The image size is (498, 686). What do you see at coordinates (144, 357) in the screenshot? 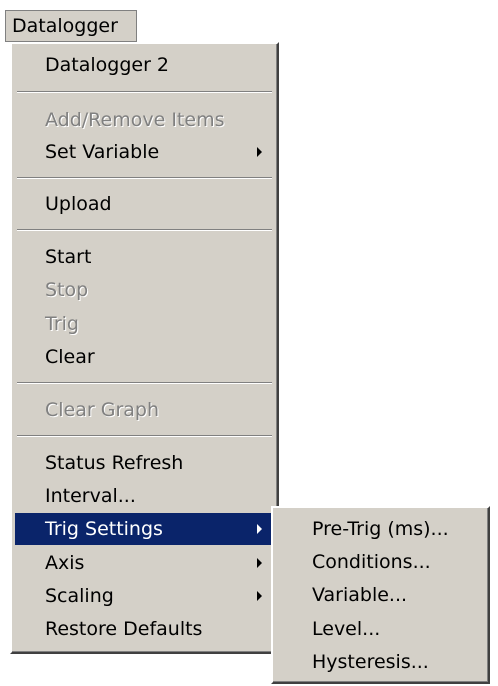
I see `menu-item-clear: Clear` at bounding box center [144, 357].